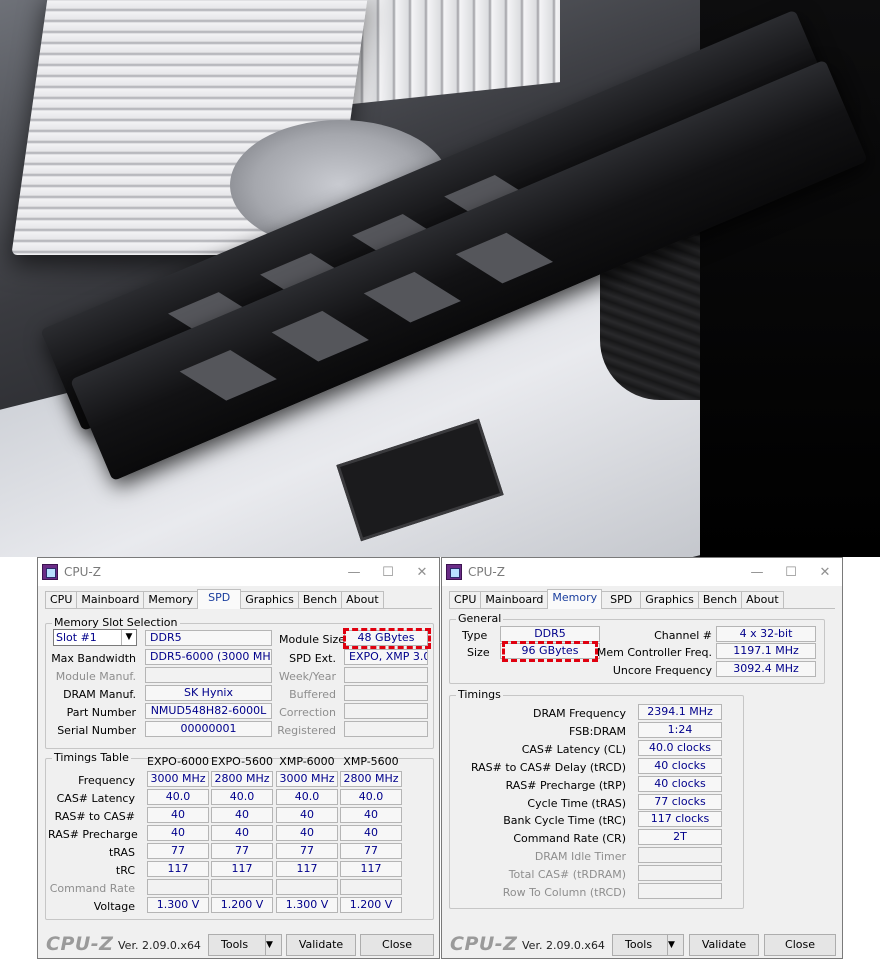  Describe the element at coordinates (80, 944) in the screenshot. I see `cpuz-logo: CPU-Z` at that location.